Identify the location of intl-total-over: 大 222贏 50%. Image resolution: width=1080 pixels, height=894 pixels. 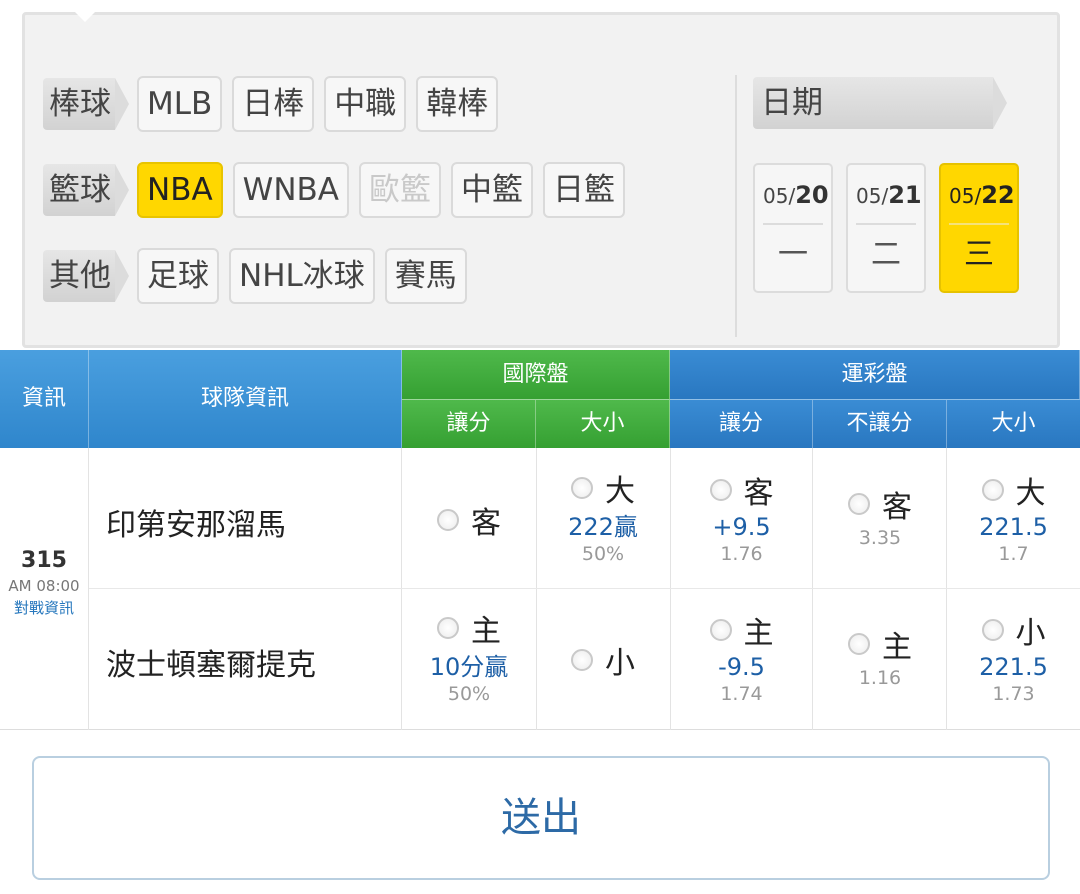
(603, 516).